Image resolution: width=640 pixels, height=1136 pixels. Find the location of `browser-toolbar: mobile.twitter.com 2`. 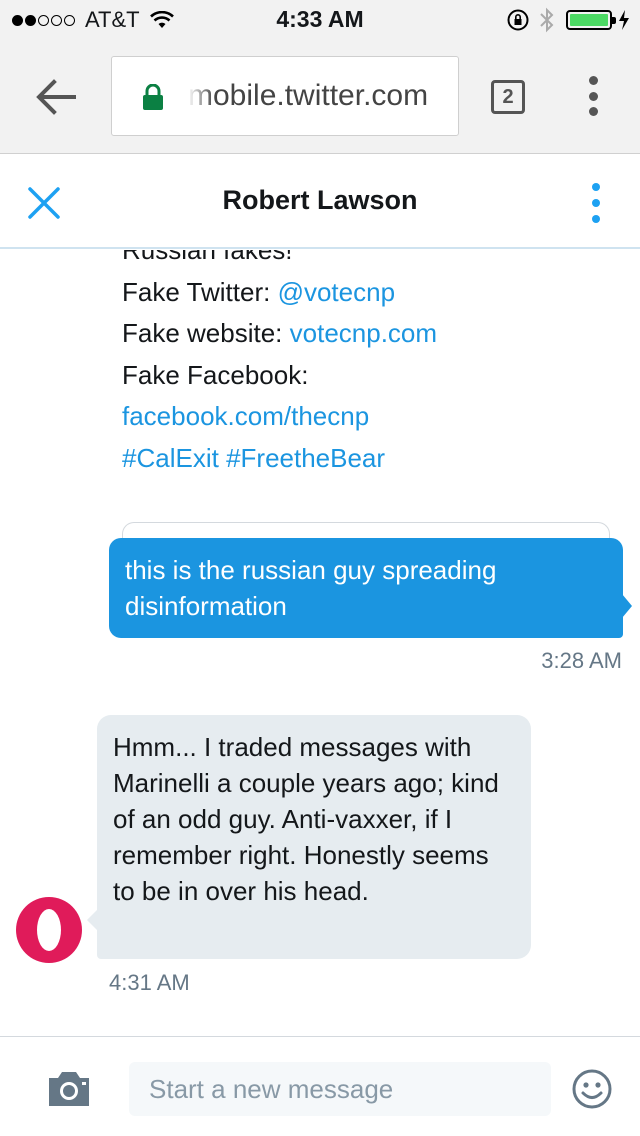

browser-toolbar: mobile.twitter.com 2 is located at coordinates (320, 97).